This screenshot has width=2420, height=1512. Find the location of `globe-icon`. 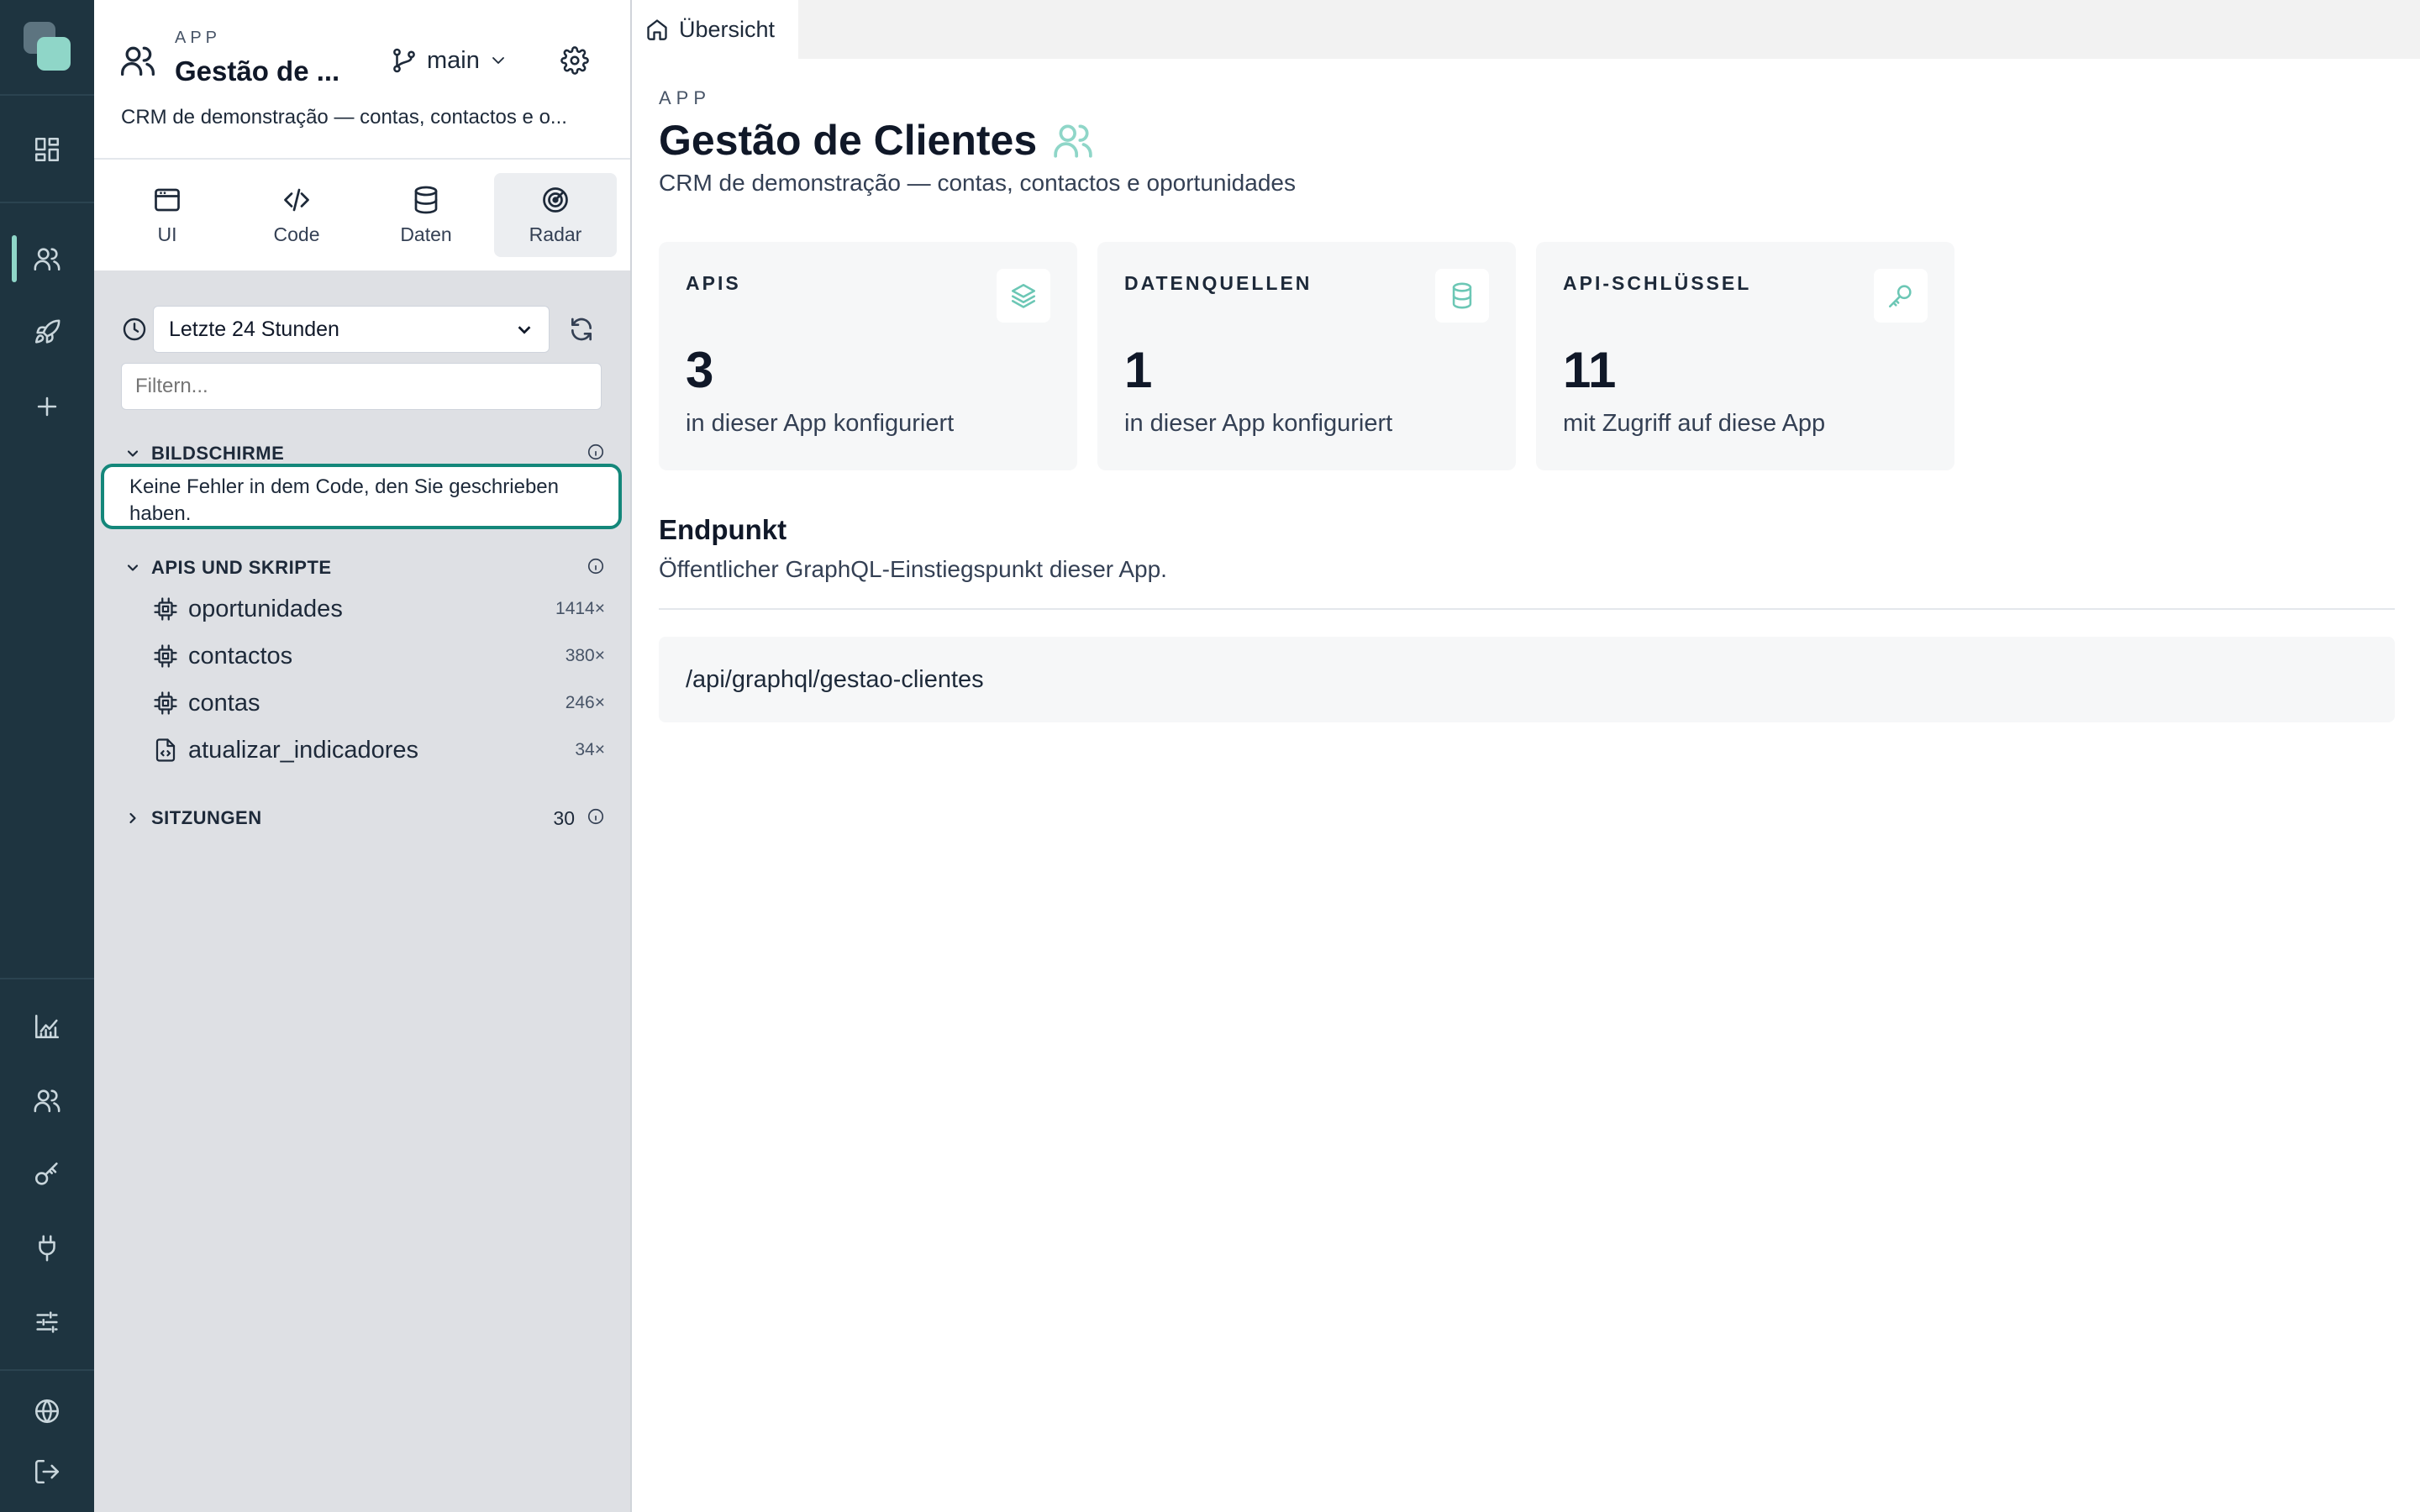

globe-icon is located at coordinates (47, 1411).